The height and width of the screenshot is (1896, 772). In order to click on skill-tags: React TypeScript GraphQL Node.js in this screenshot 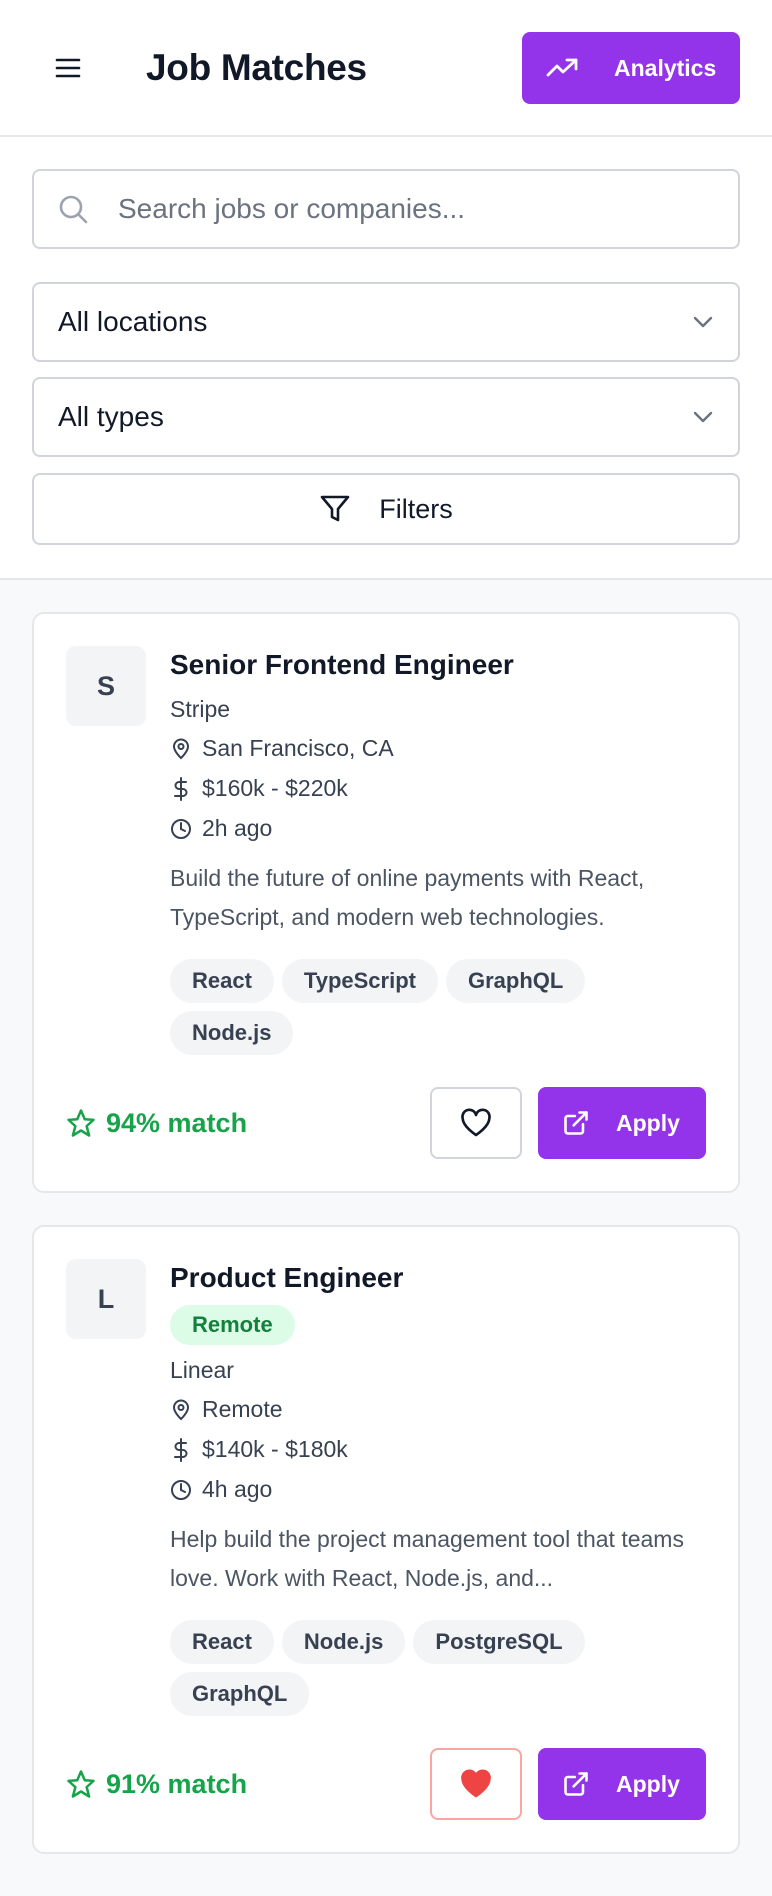, I will do `click(438, 1007)`.